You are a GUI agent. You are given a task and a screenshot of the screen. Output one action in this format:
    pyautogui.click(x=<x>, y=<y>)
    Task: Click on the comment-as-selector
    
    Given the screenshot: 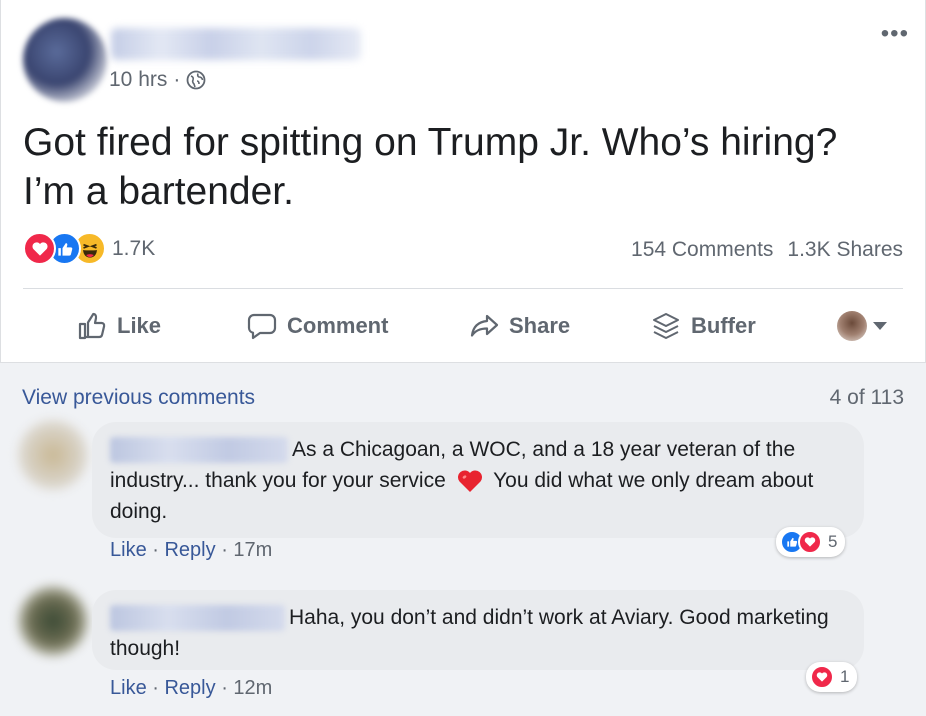 What is the action you would take?
    pyautogui.click(x=862, y=326)
    